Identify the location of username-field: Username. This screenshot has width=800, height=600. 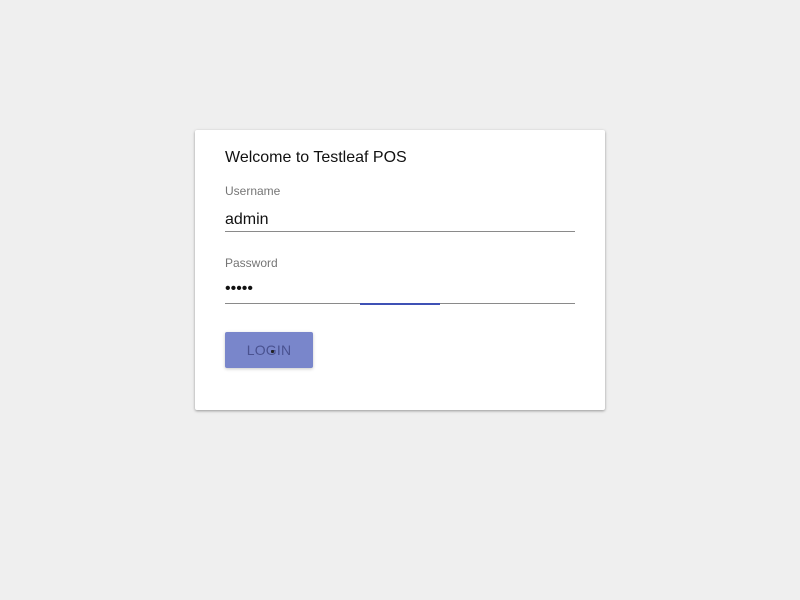
(400, 208).